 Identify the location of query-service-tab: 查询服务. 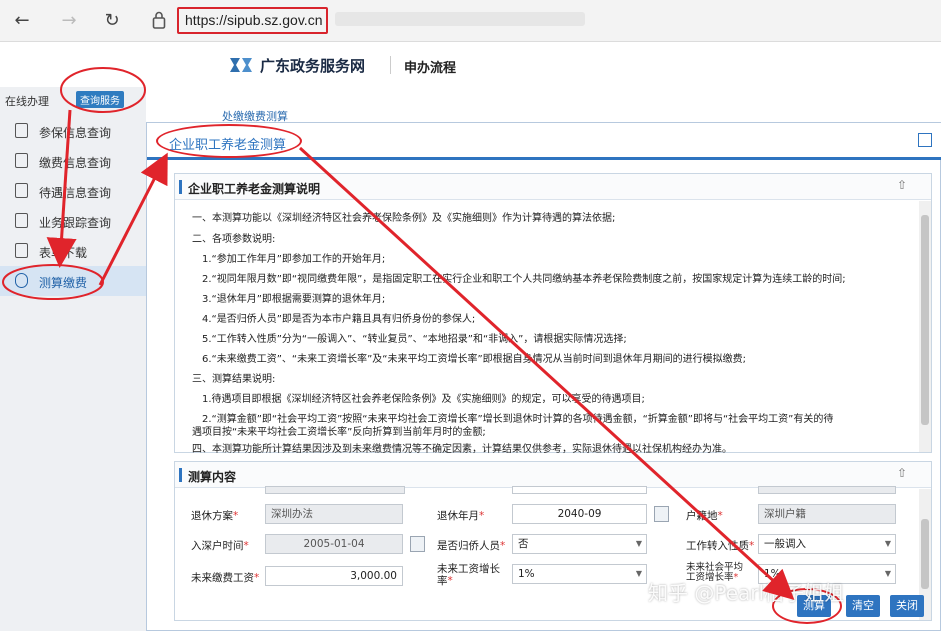
(100, 99).